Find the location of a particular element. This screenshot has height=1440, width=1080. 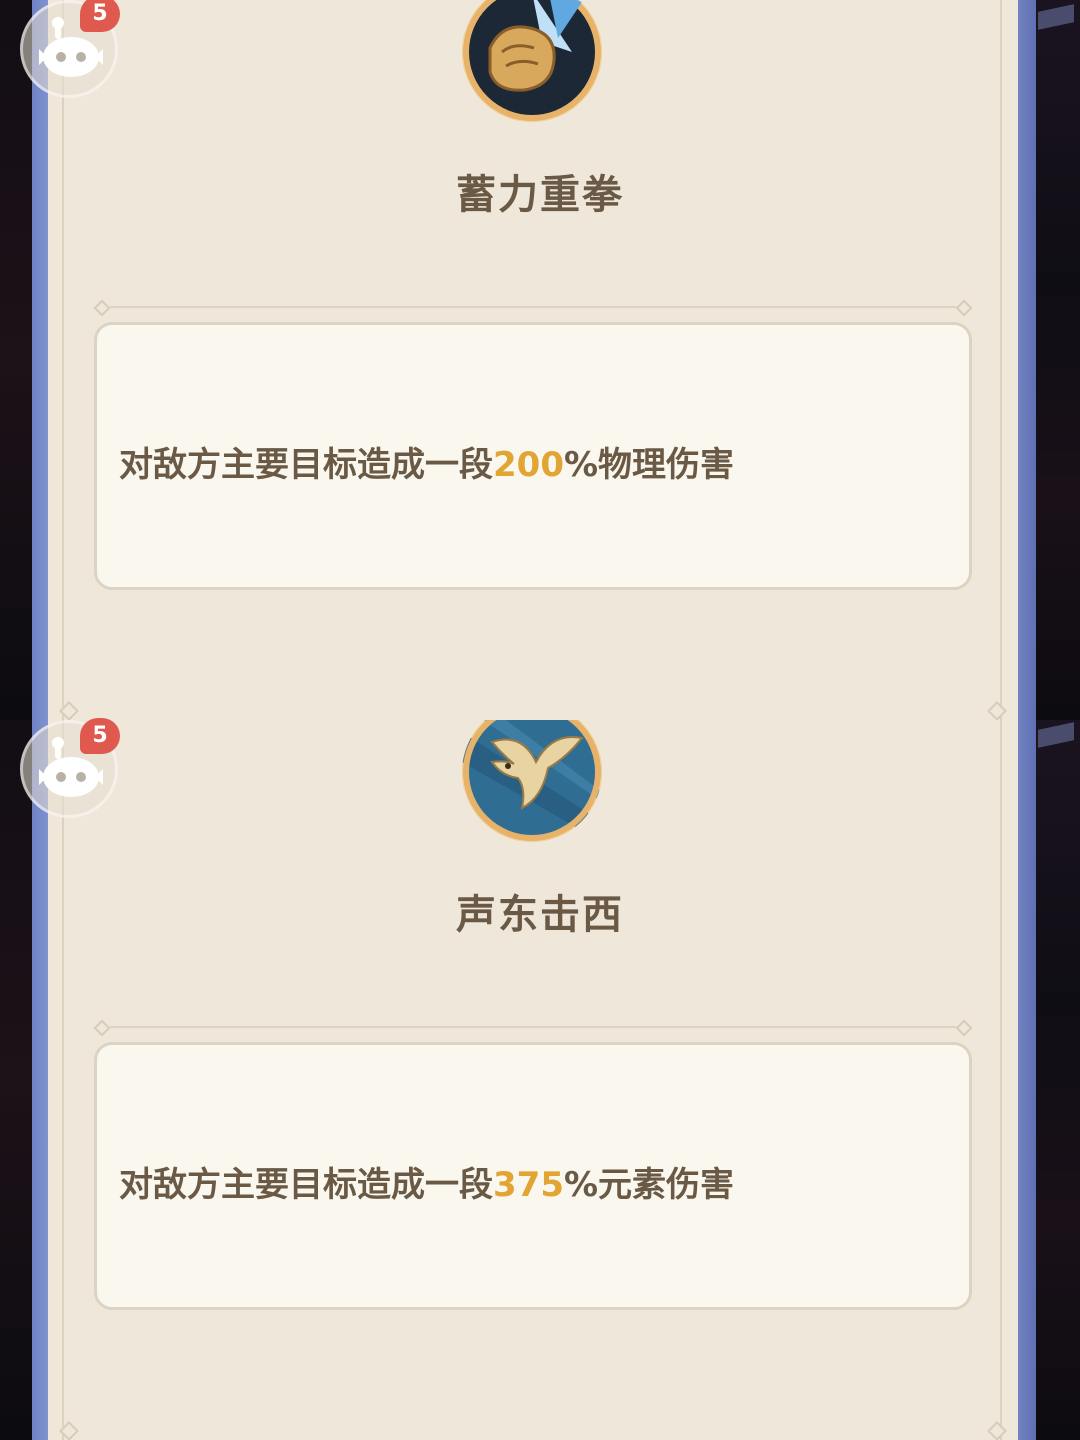

description-suffix: %元素伤害 is located at coordinates (649, 1185).